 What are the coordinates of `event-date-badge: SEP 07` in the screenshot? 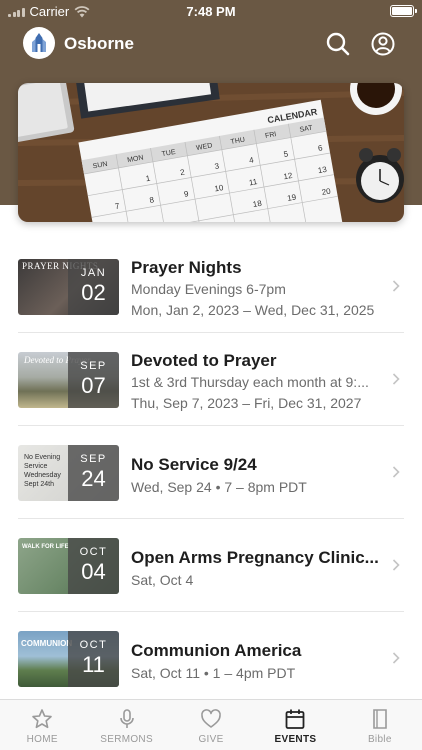 It's located at (93, 380).